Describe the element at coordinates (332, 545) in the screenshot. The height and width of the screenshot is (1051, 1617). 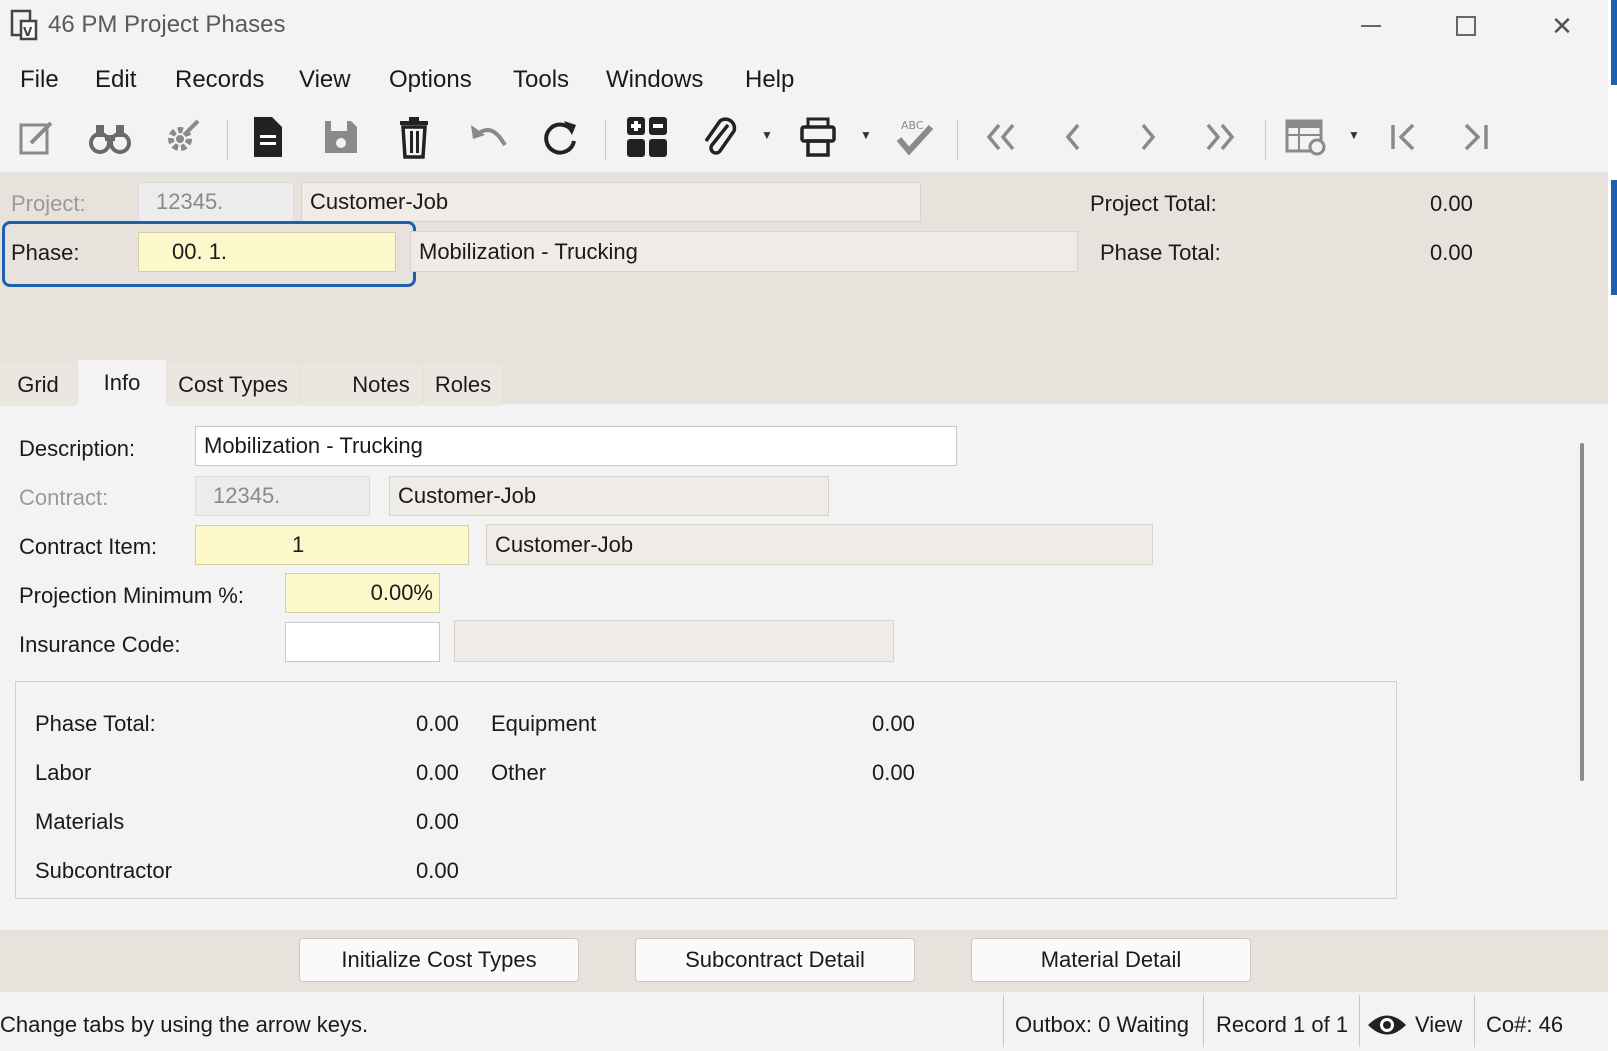
I see `contract-item-input: 1` at that location.